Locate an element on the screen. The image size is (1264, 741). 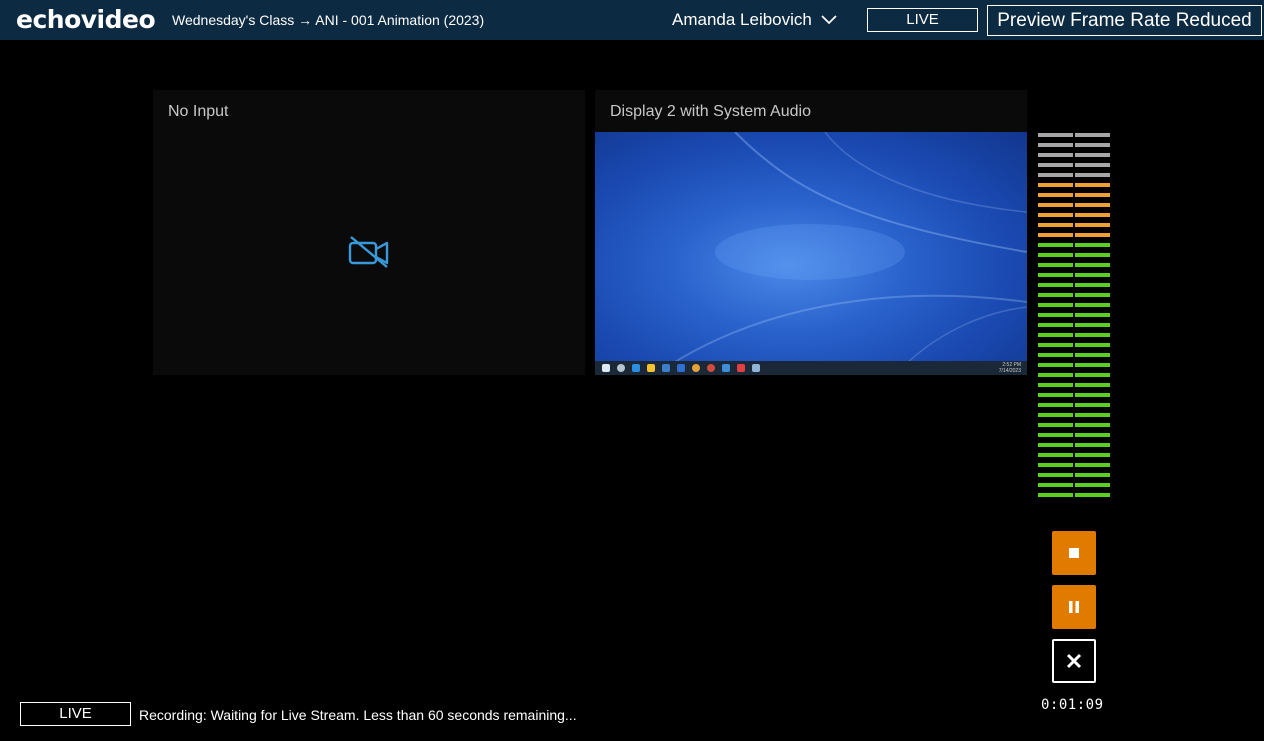
echo-icon is located at coordinates (741, 368).